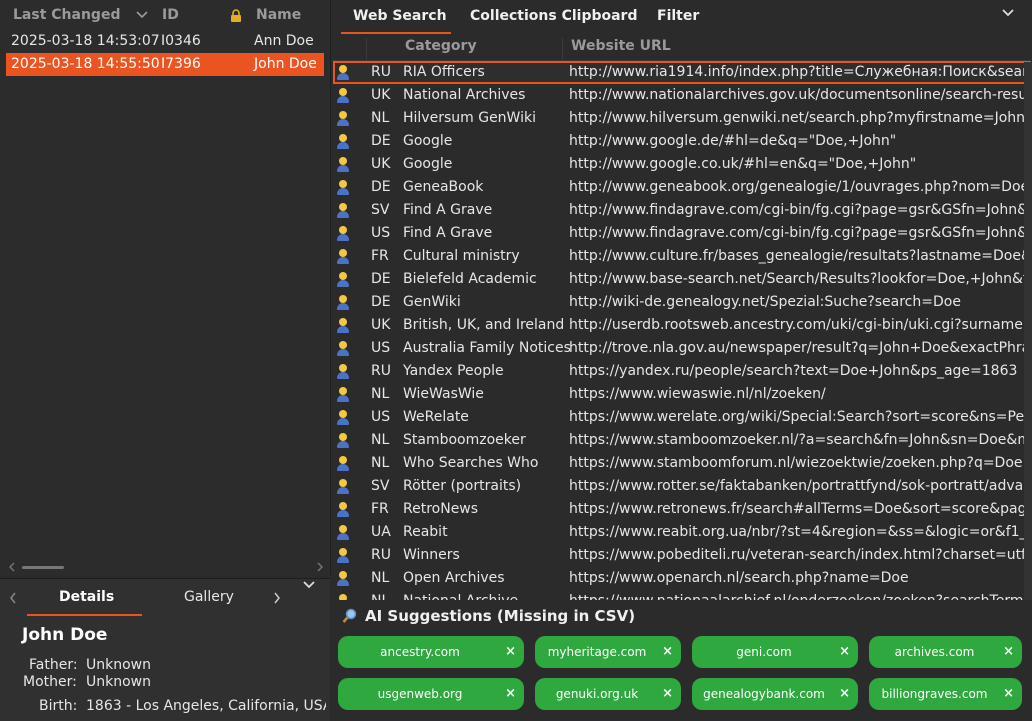 Image resolution: width=1032 pixels, height=721 pixels. What do you see at coordinates (621, 46) in the screenshot?
I see `column-website-url: Website URL` at bounding box center [621, 46].